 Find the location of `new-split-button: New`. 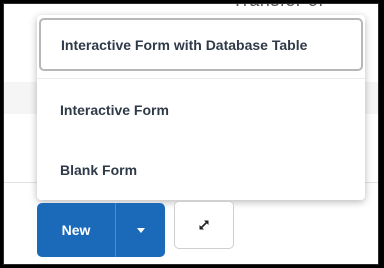

new-split-button: New is located at coordinates (101, 230).